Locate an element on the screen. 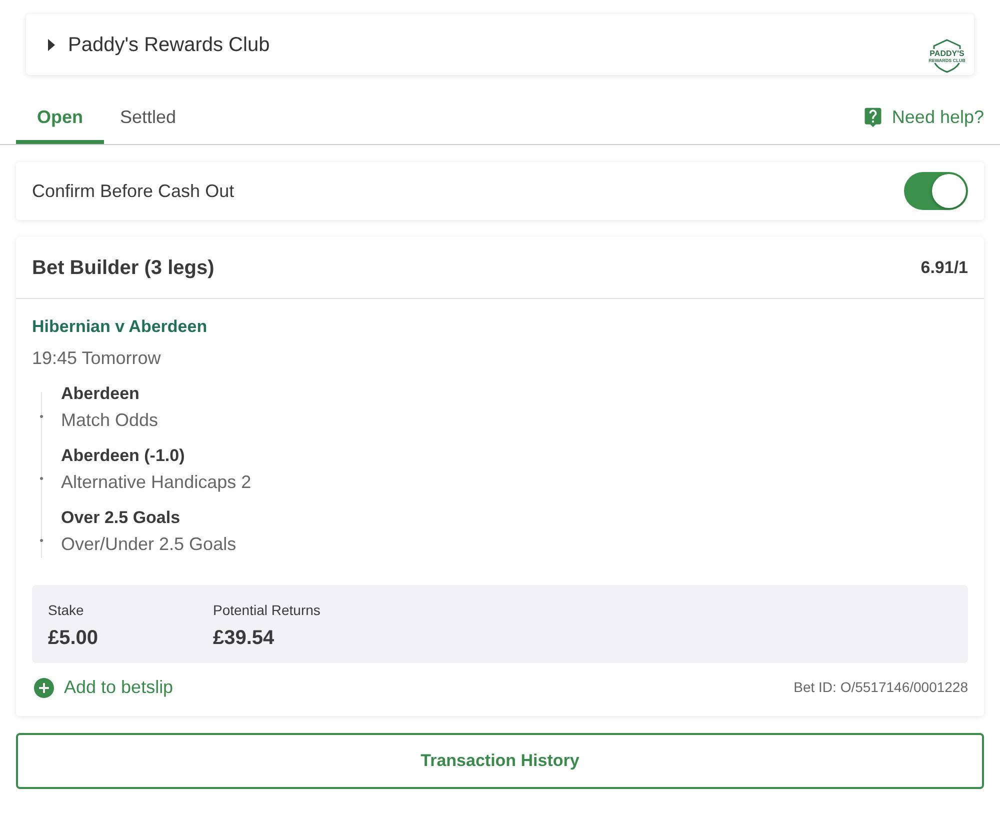  transaction-history-button: Transaction History is located at coordinates (500, 761).